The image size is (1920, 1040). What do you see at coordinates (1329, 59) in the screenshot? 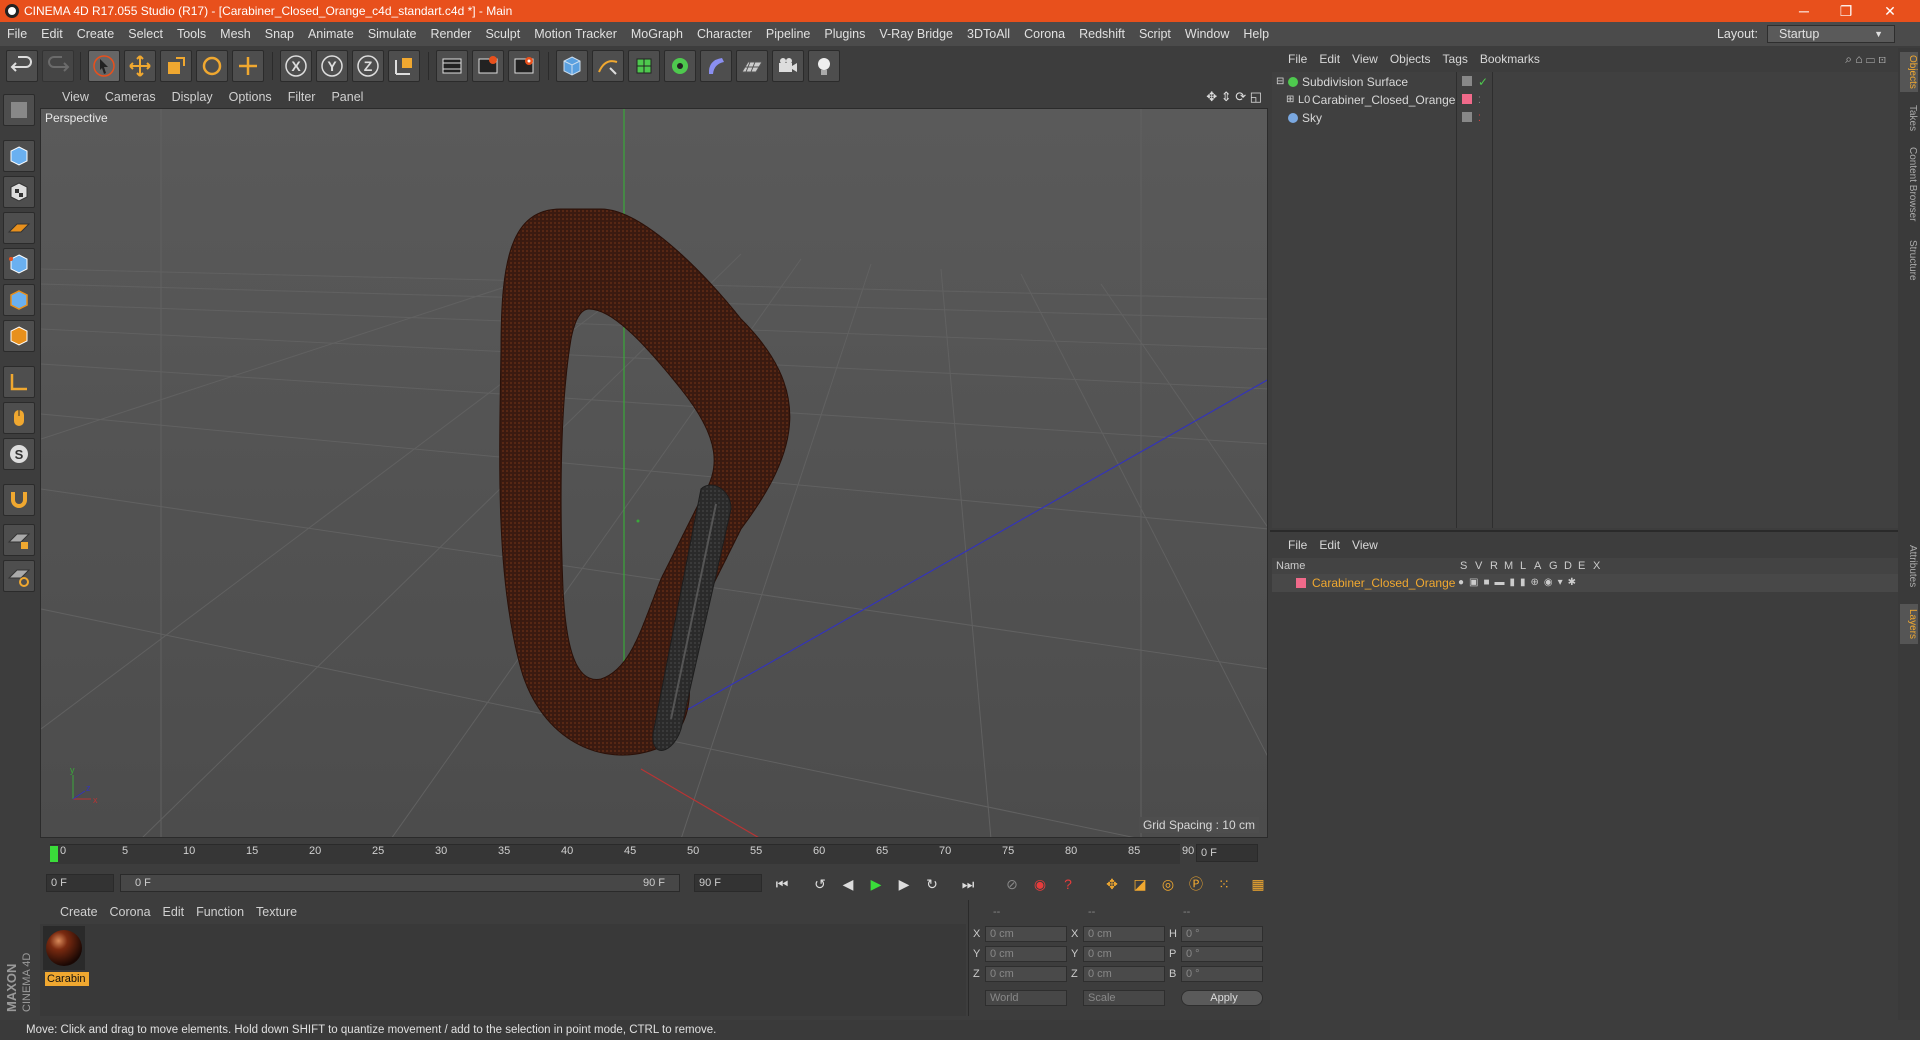
I see `om-menu-edit: Edit` at bounding box center [1329, 59].